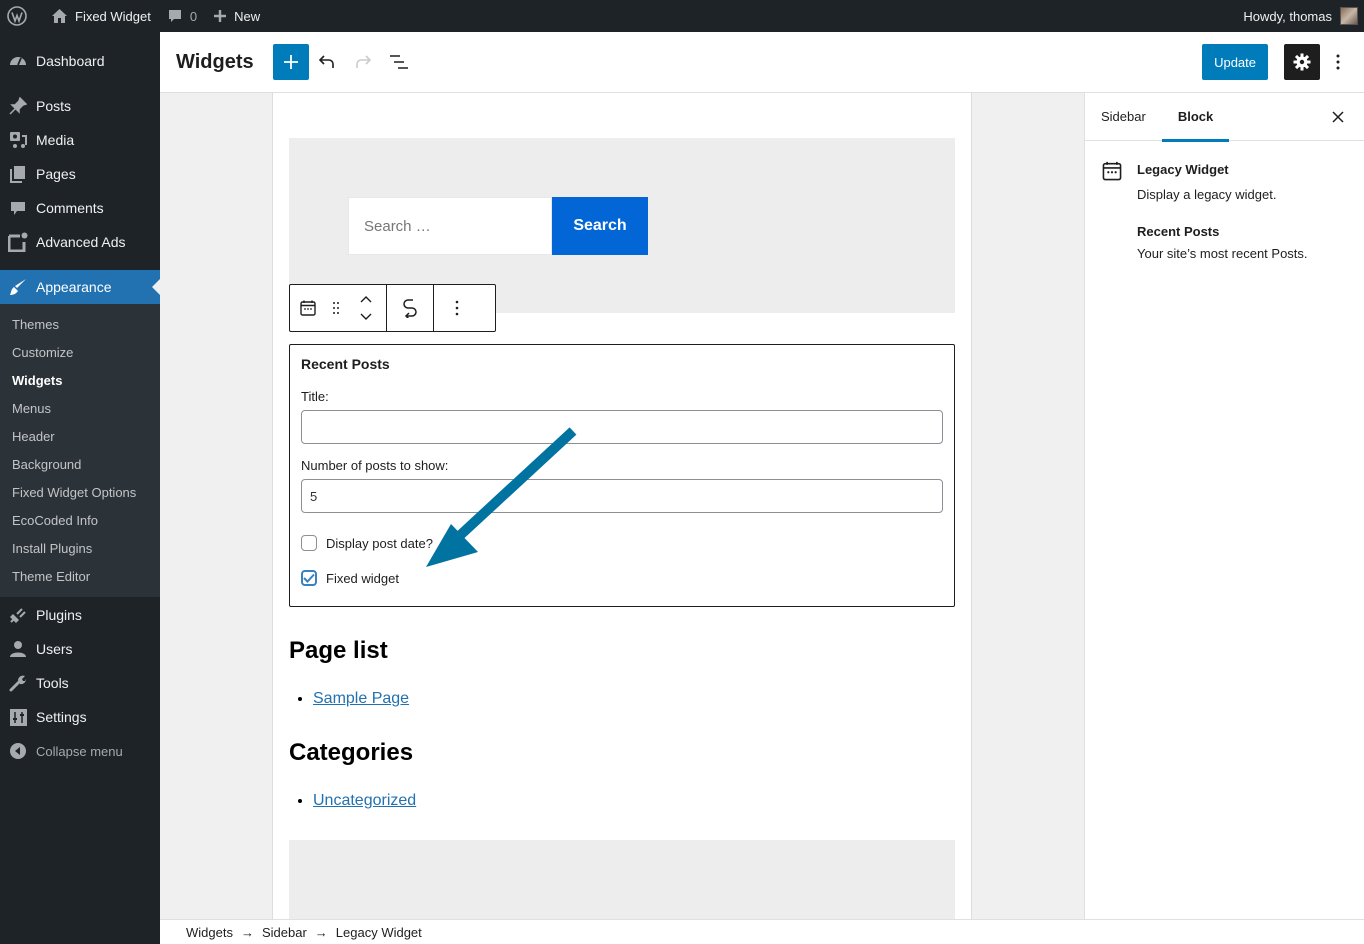 Image resolution: width=1364 pixels, height=944 pixels. I want to click on media-icon, so click(18, 140).